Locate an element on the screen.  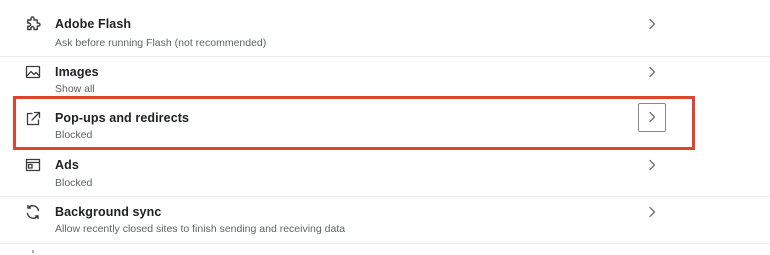
setting-title: Images is located at coordinates (77, 72).